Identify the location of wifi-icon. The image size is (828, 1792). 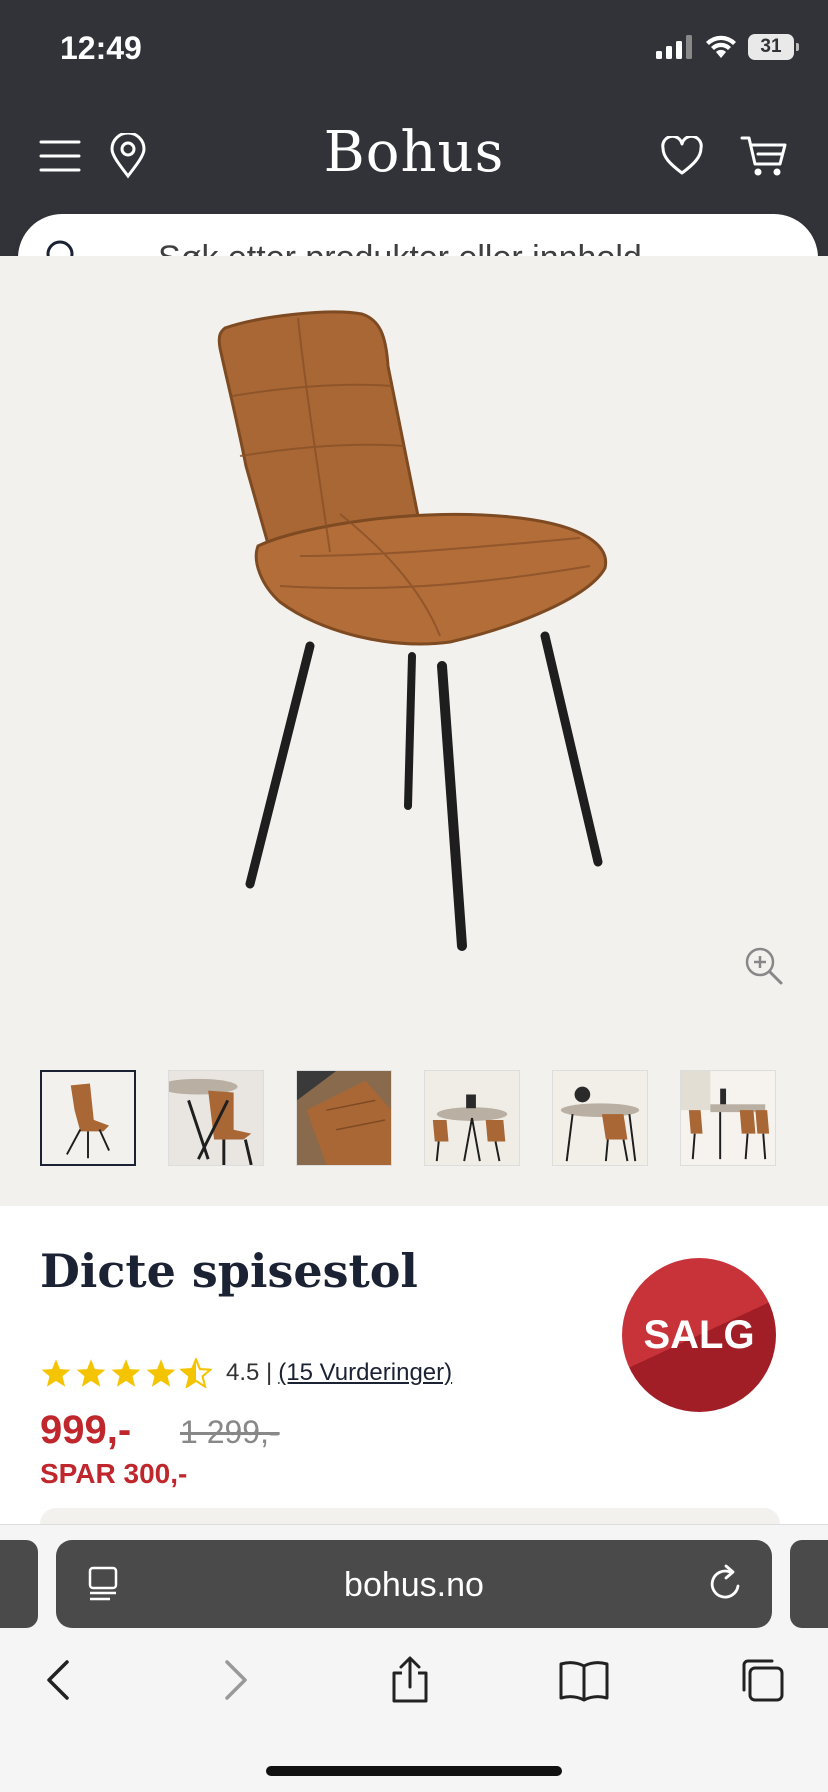
(721, 46).